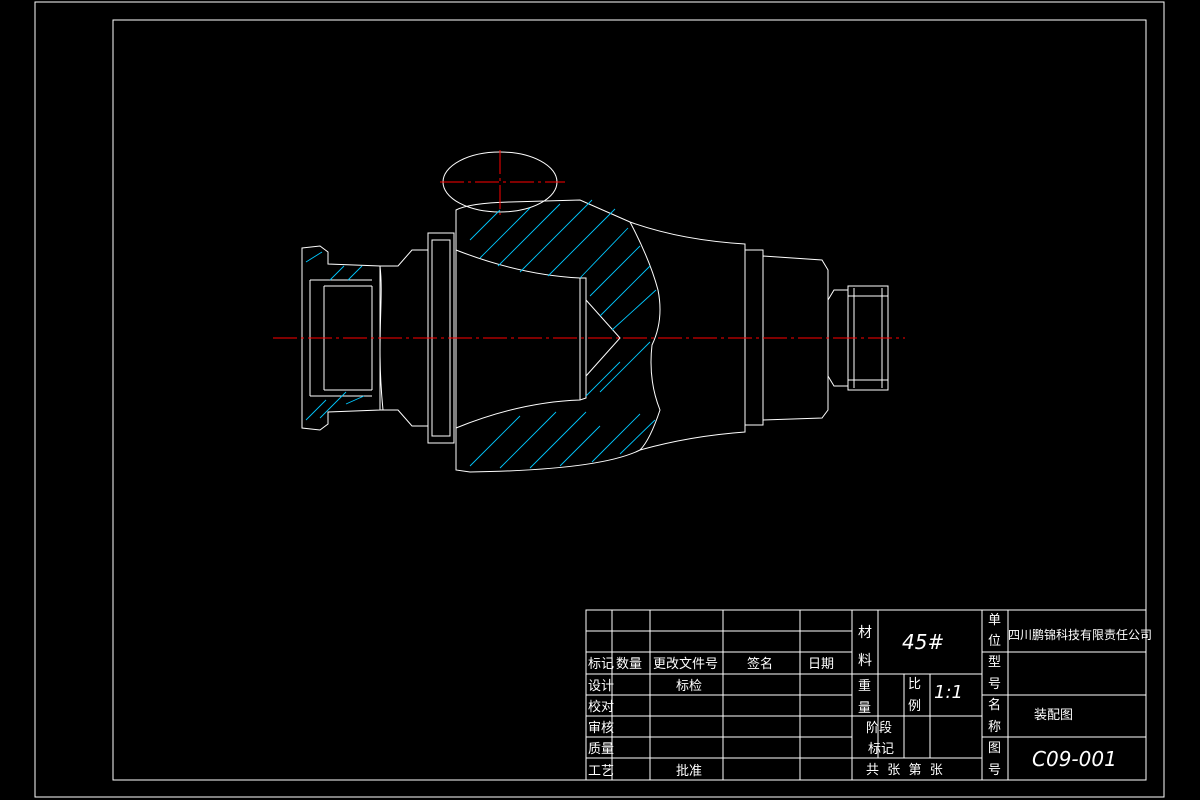 The height and width of the screenshot is (800, 1200). What do you see at coordinates (994, 748) in the screenshot?
I see `drawing-no-label-1: 图` at bounding box center [994, 748].